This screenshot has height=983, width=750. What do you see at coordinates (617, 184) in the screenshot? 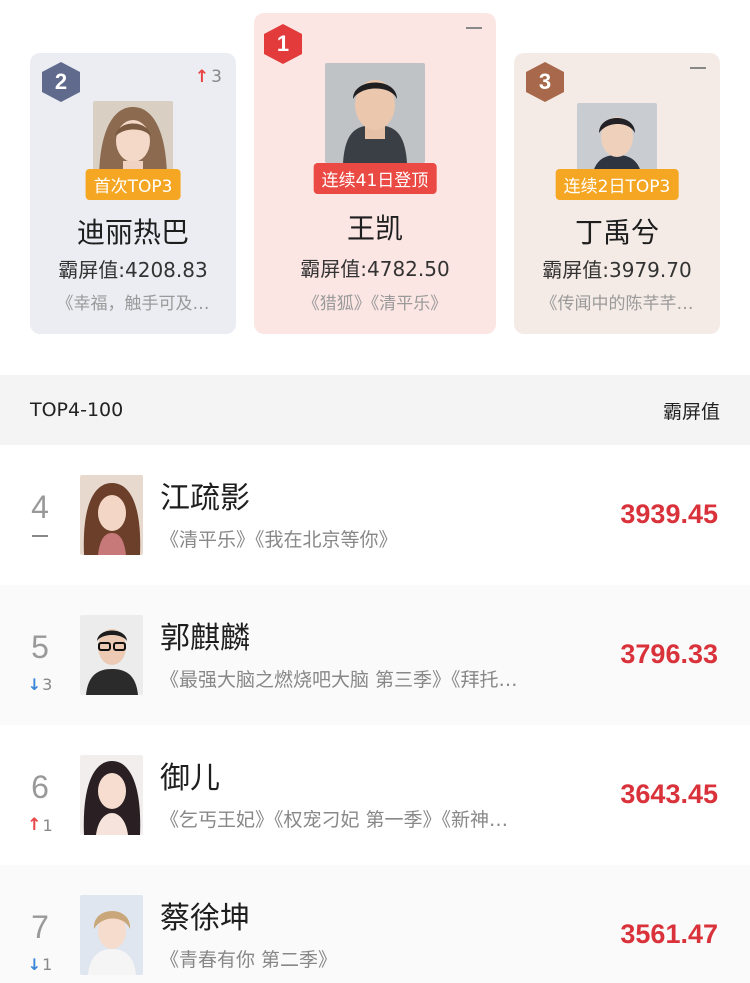
I see `streak-tag: 连续2日TOP3` at bounding box center [617, 184].